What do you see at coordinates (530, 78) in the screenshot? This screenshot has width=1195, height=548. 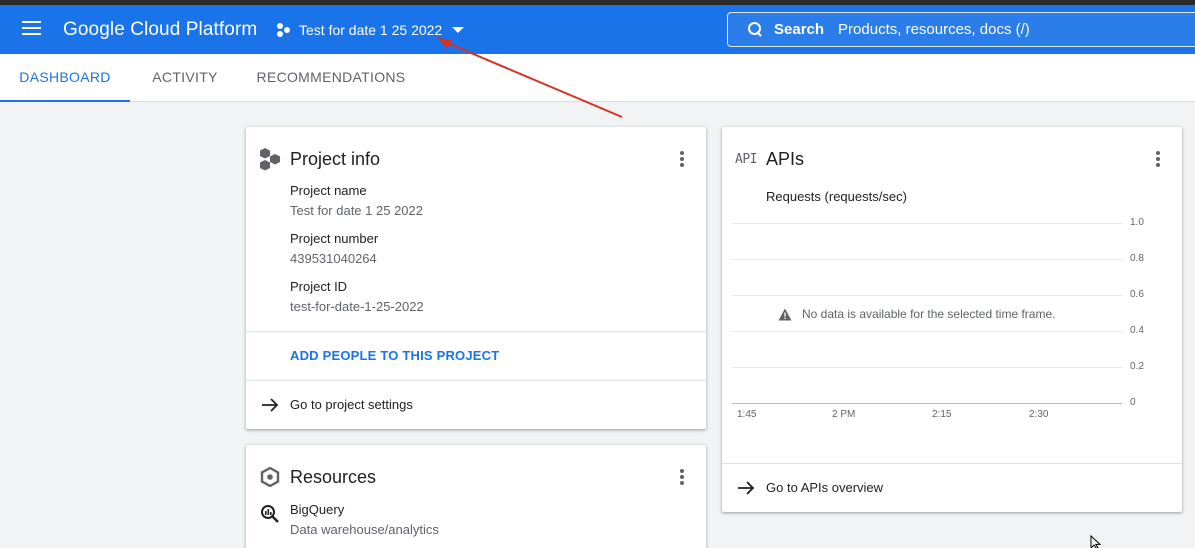 I see `annotation-arrow` at bounding box center [530, 78].